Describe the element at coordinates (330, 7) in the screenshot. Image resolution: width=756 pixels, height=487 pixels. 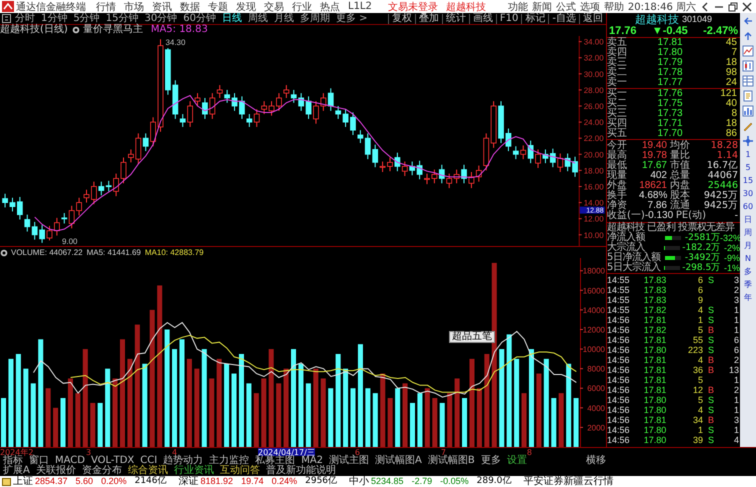
I see `menu-item: 热点` at that location.